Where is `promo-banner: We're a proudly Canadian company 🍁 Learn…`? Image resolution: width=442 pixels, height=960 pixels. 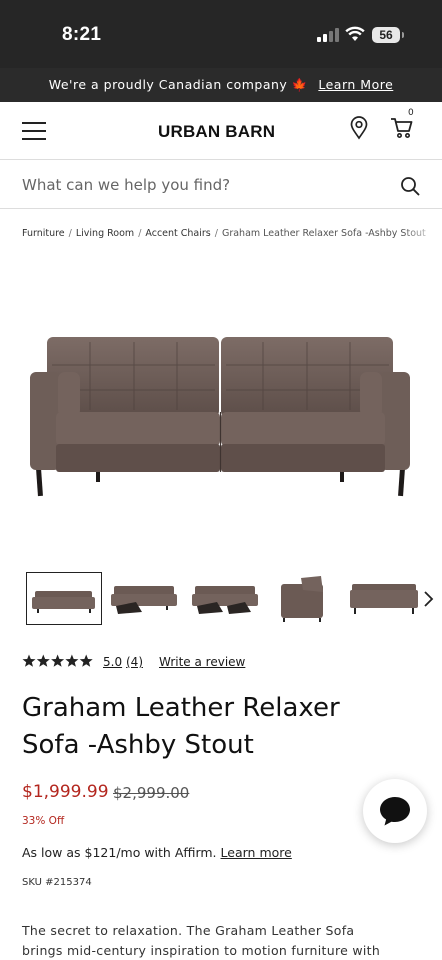
promo-banner: We're a proudly Canadian company 🍁 Learn… is located at coordinates (221, 85).